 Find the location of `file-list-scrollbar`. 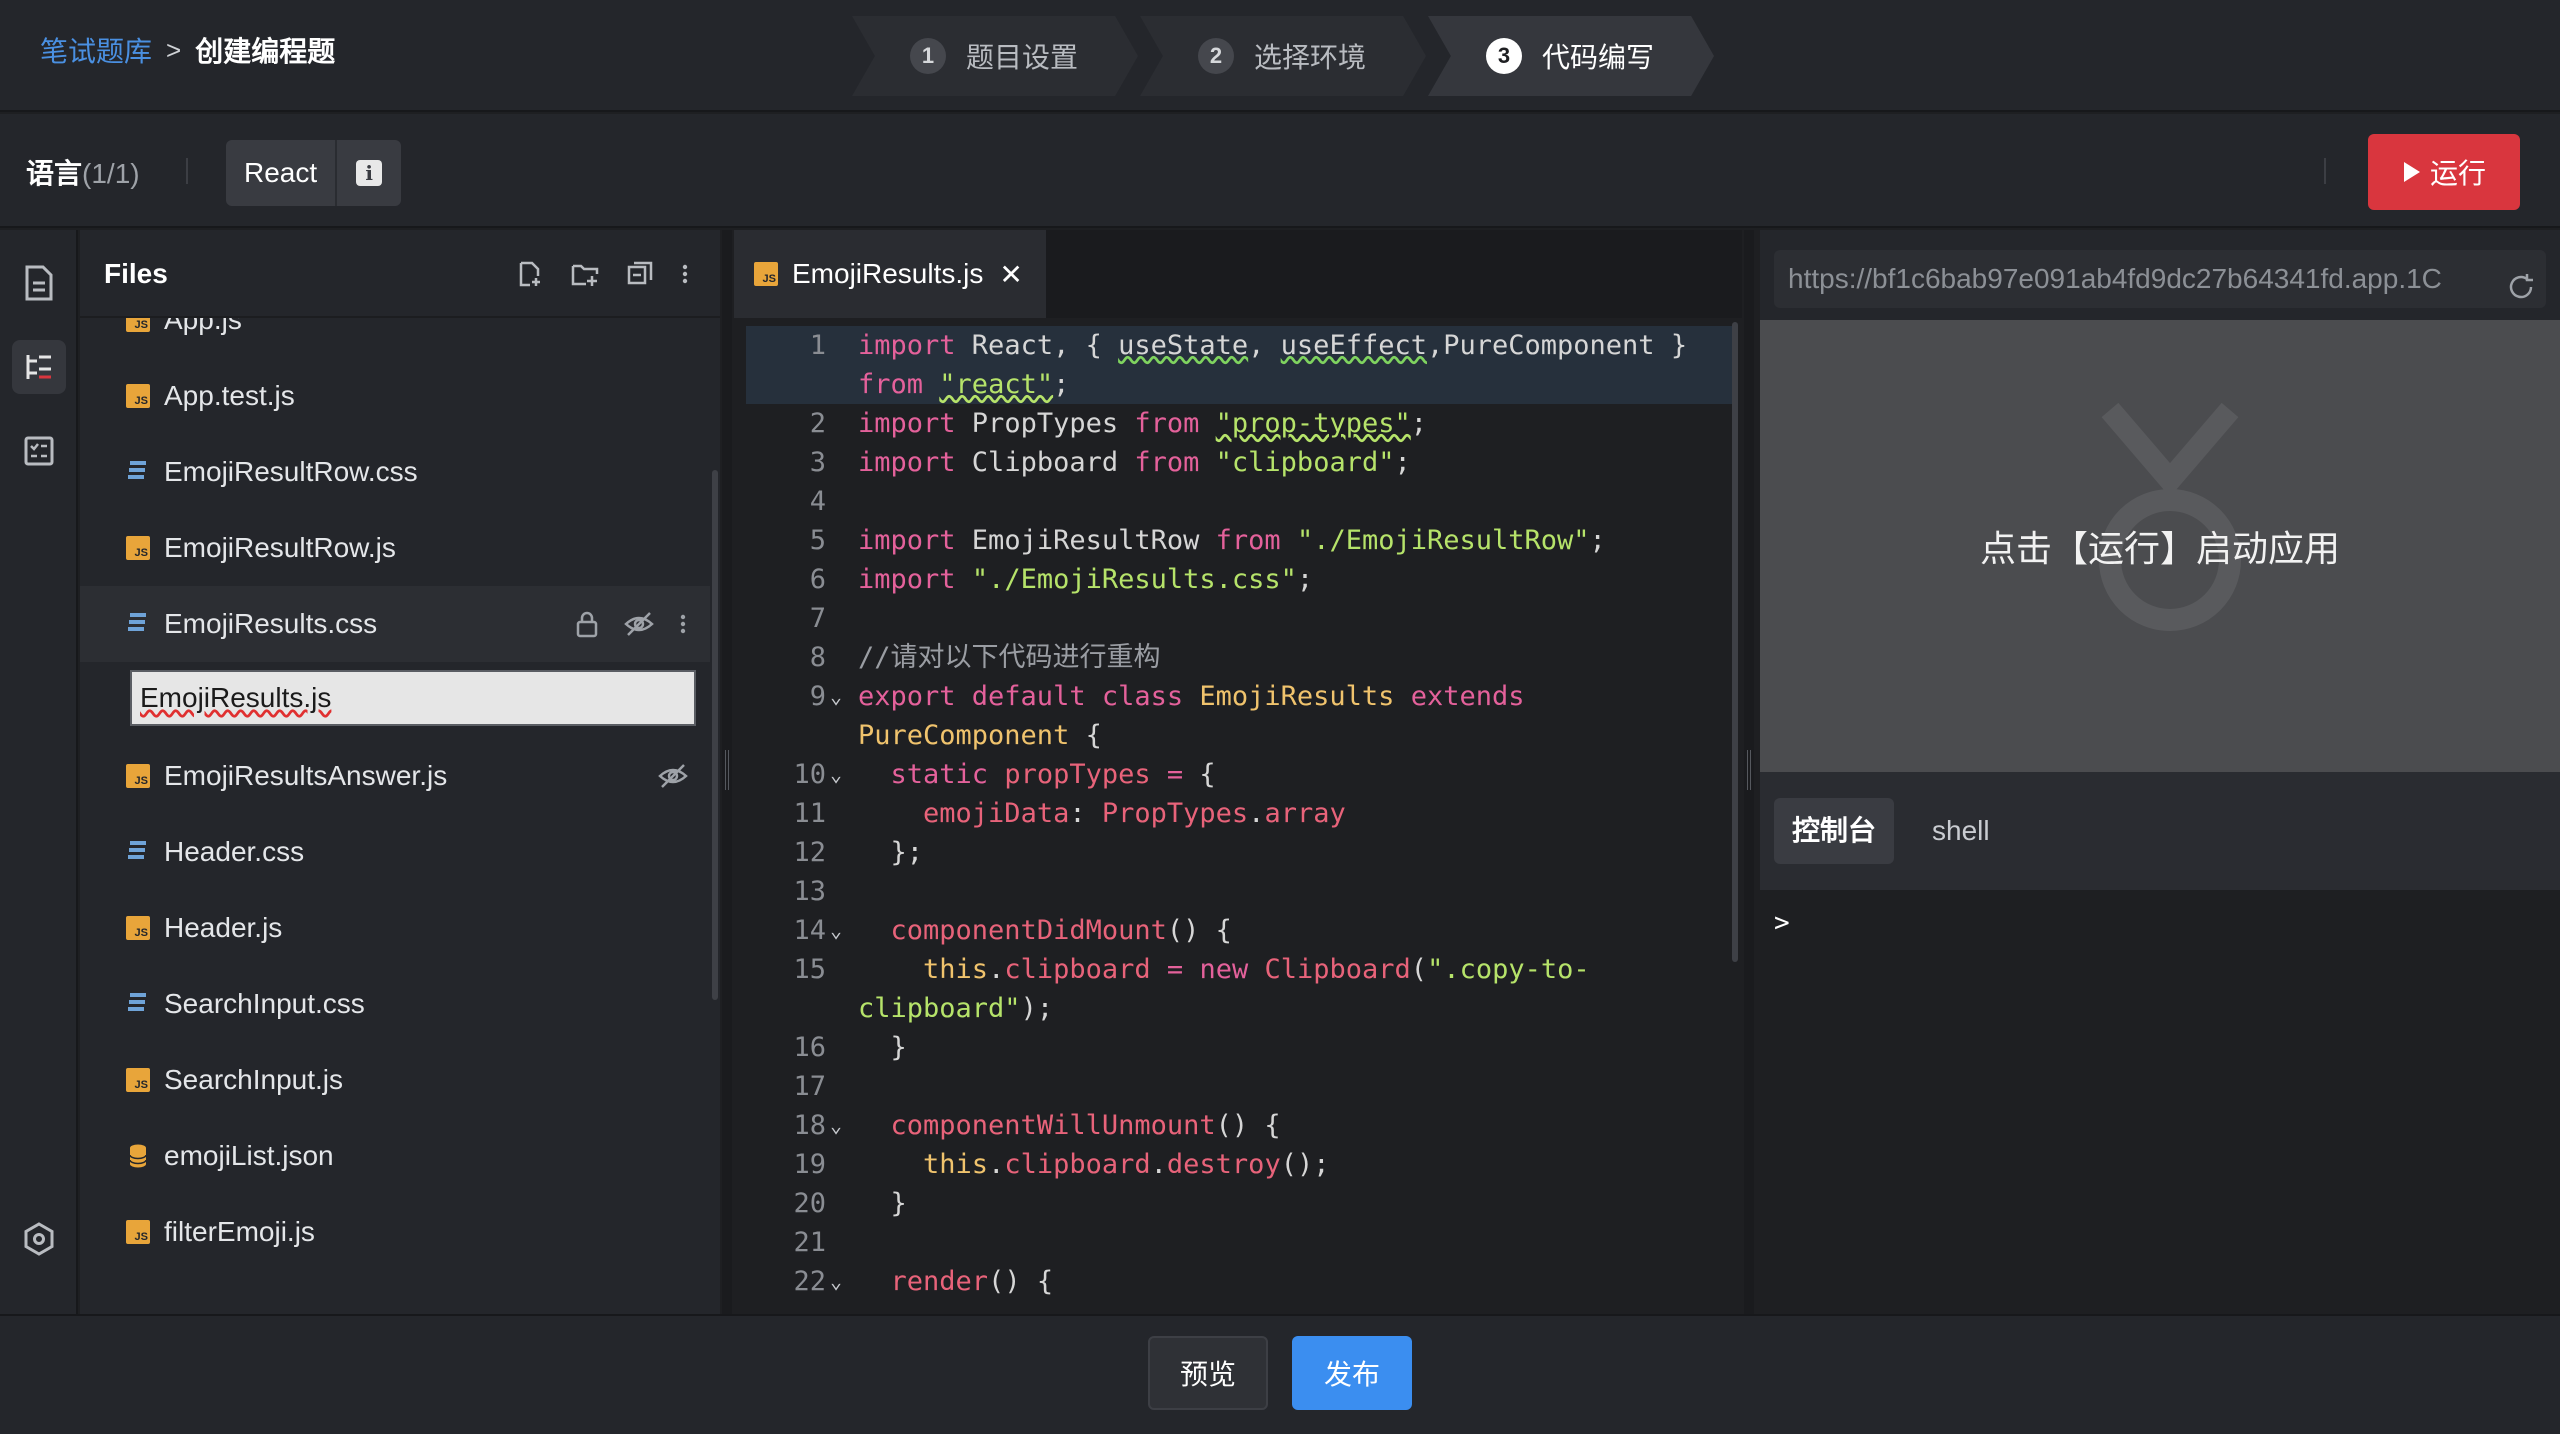

file-list-scrollbar is located at coordinates (715, 735).